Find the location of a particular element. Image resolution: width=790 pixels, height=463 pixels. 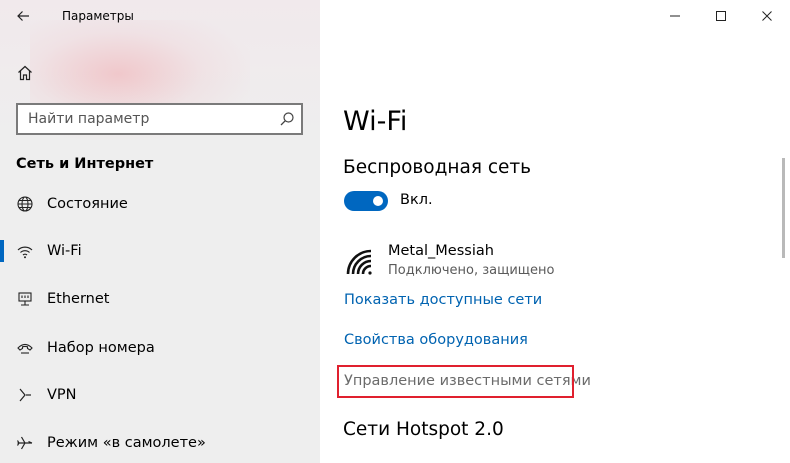

search-input is located at coordinates (145, 119).